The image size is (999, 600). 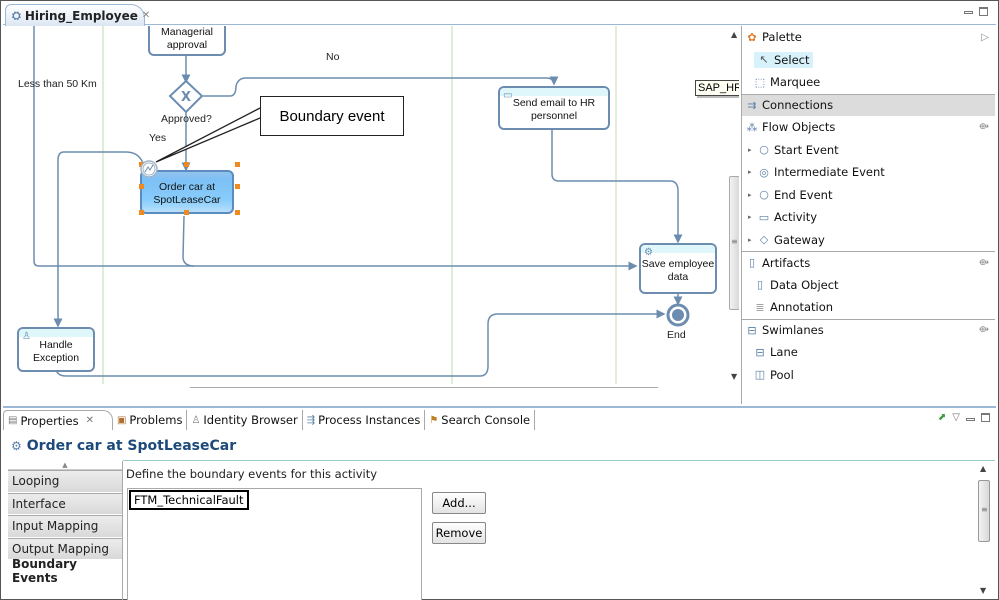 What do you see at coordinates (868, 104) in the screenshot?
I see `palette-drawer-connections: ⇉ Connections` at bounding box center [868, 104].